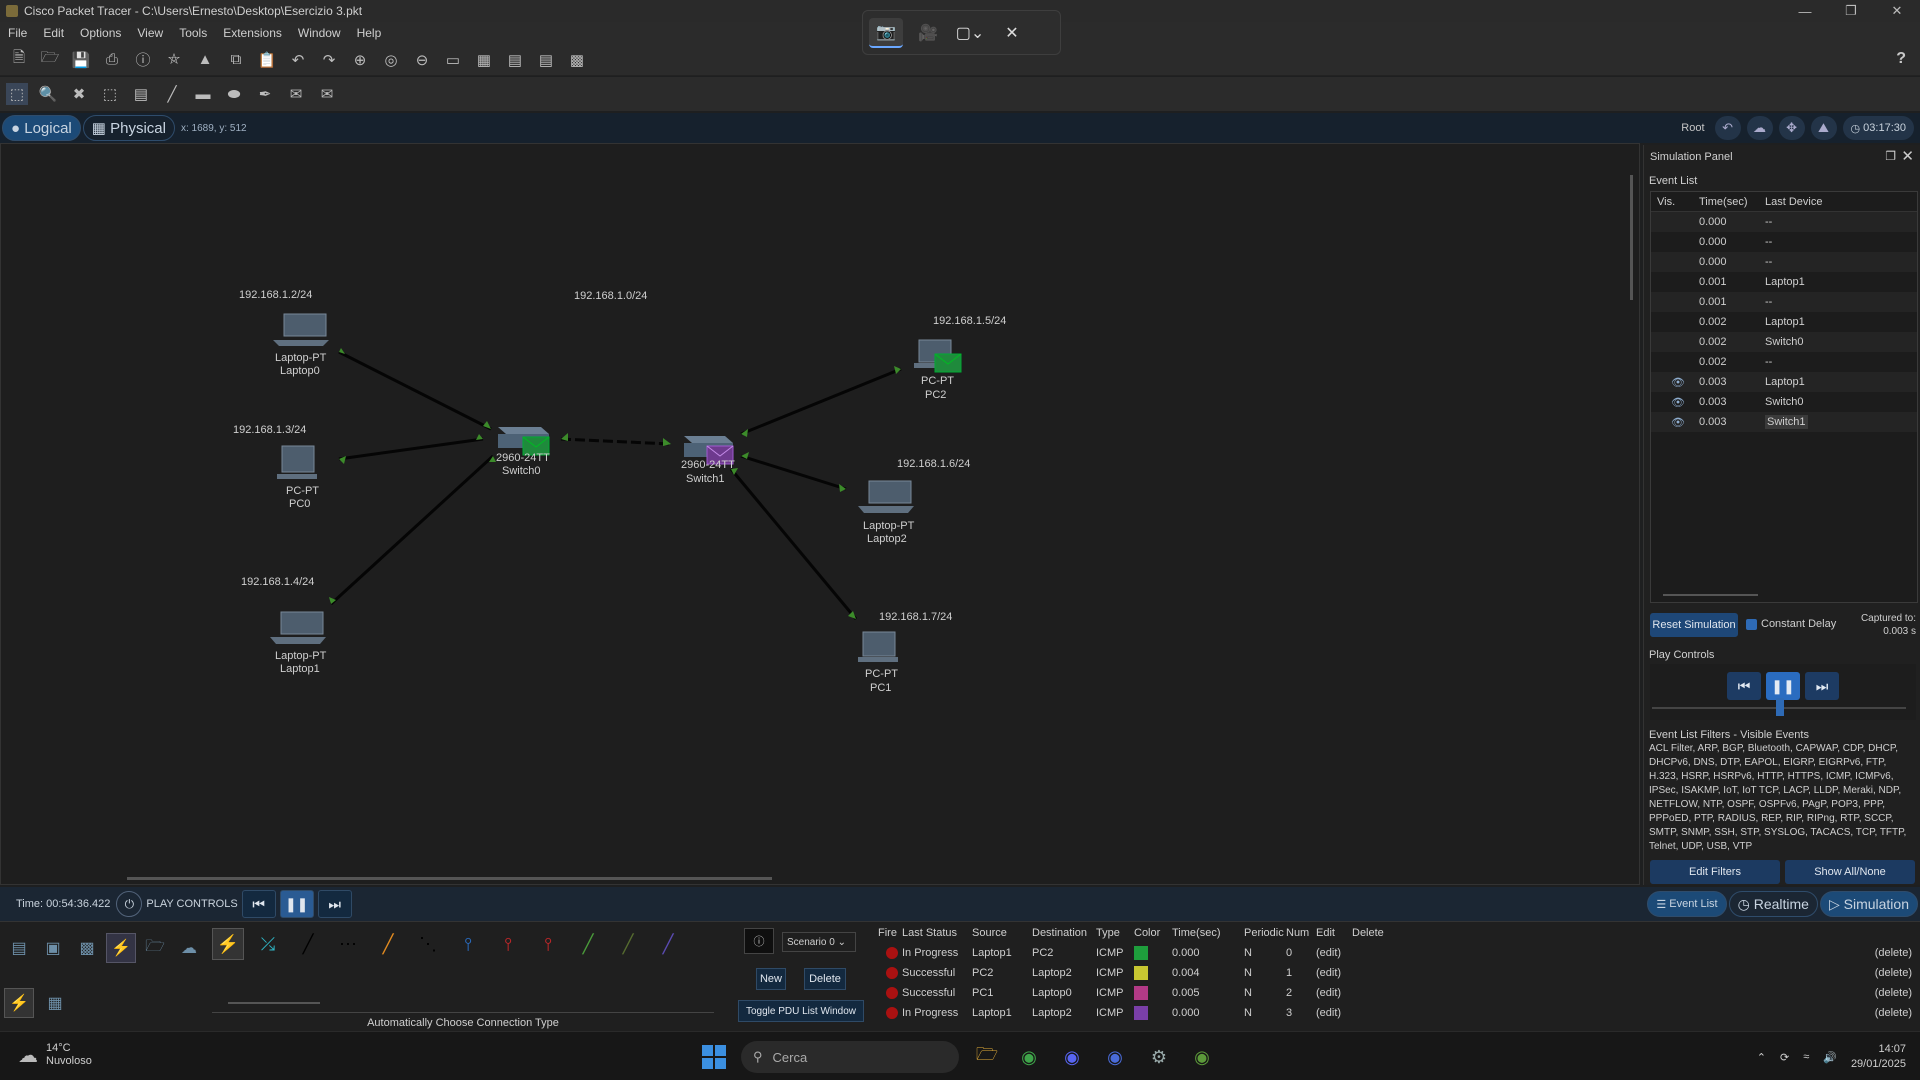  What do you see at coordinates (588, 944) in the screenshot?
I see `octal-icon: ╱` at bounding box center [588, 944].